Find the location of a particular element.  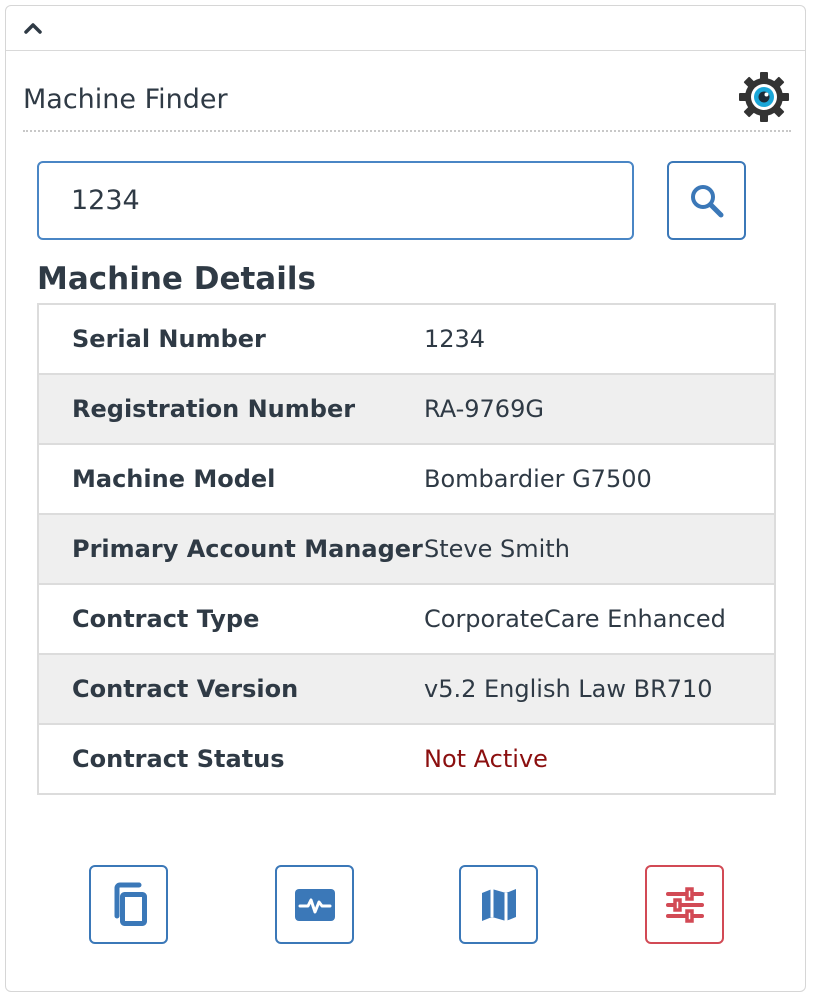

row-label: Primary Account Manager is located at coordinates (247, 549).